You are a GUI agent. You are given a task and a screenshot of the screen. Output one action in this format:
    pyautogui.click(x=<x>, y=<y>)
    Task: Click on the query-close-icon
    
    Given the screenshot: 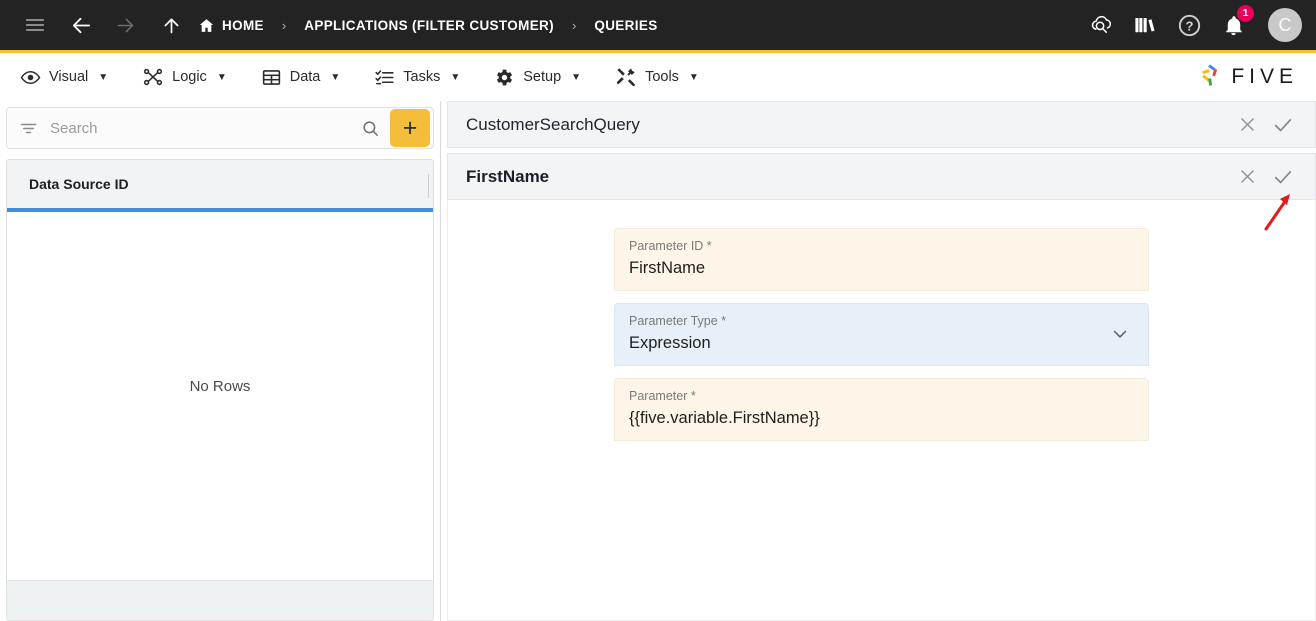 What is the action you would take?
    pyautogui.click(x=1247, y=125)
    